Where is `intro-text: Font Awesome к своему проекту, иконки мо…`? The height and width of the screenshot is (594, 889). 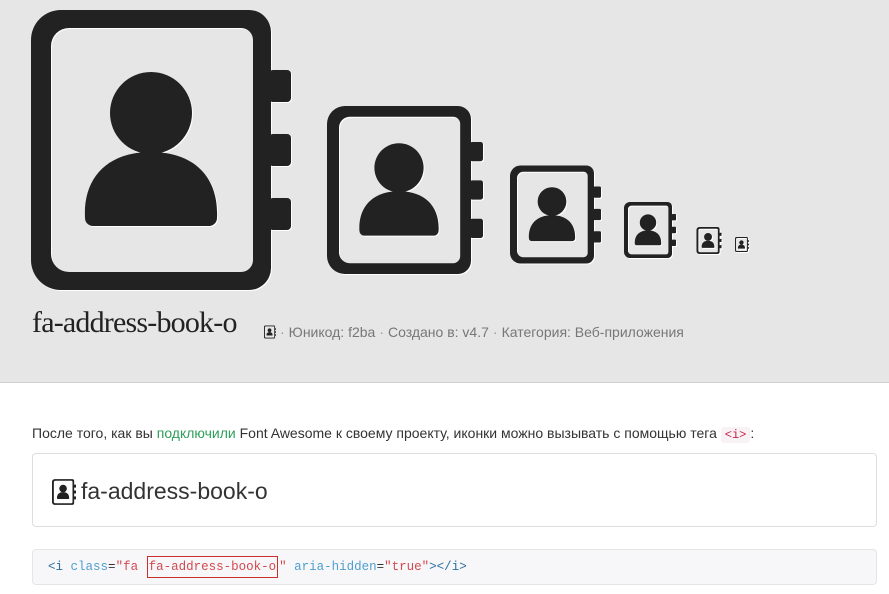 intro-text: Font Awesome к своему проекту, иконки мо… is located at coordinates (478, 433).